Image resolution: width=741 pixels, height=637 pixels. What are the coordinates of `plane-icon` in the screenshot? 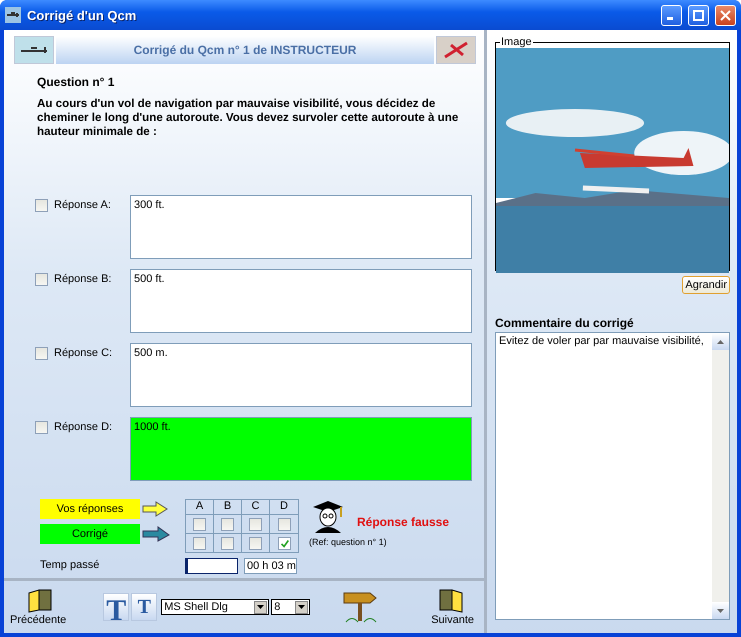 It's located at (13, 15).